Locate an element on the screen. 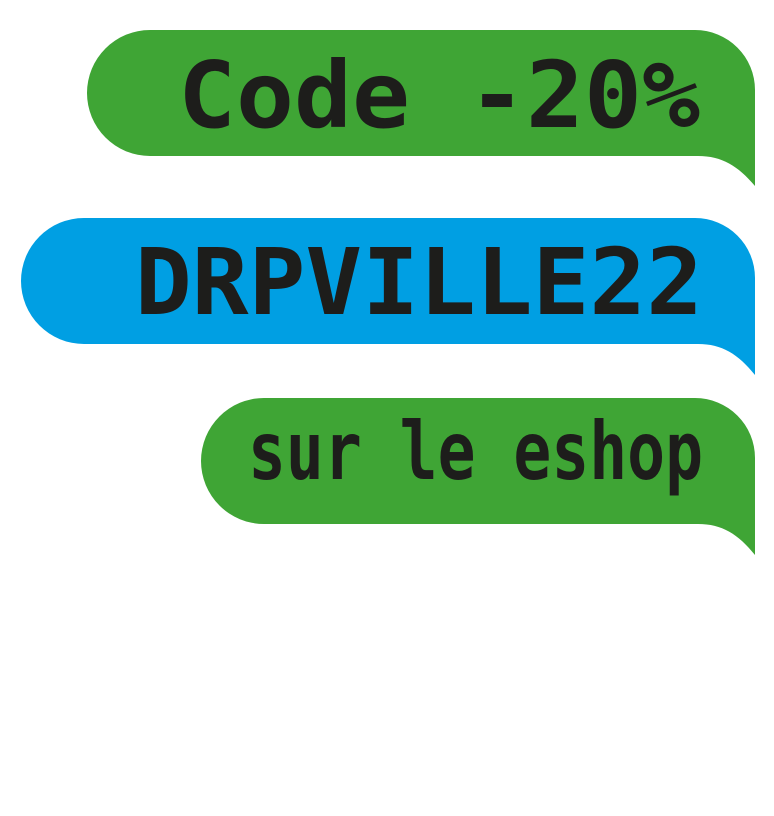  promo-code-text: DRPVILLE22 is located at coordinates (419, 282).